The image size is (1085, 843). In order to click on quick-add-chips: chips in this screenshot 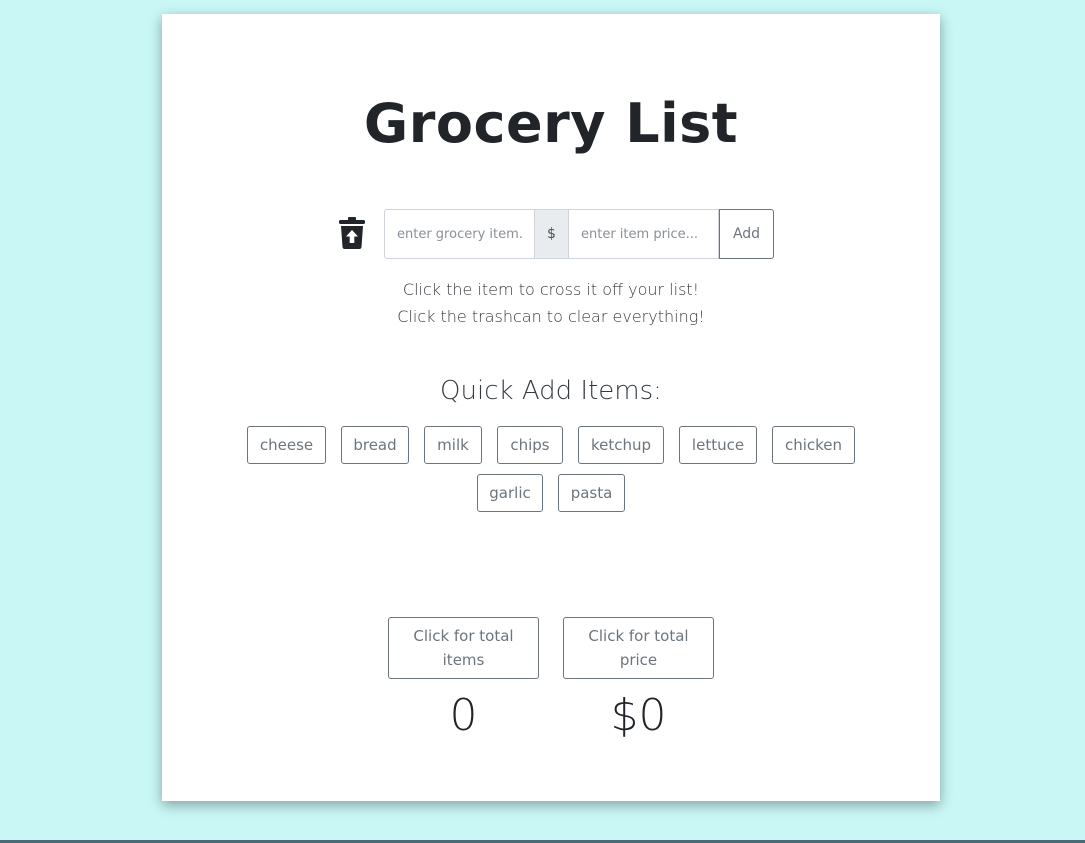, I will do `click(530, 445)`.